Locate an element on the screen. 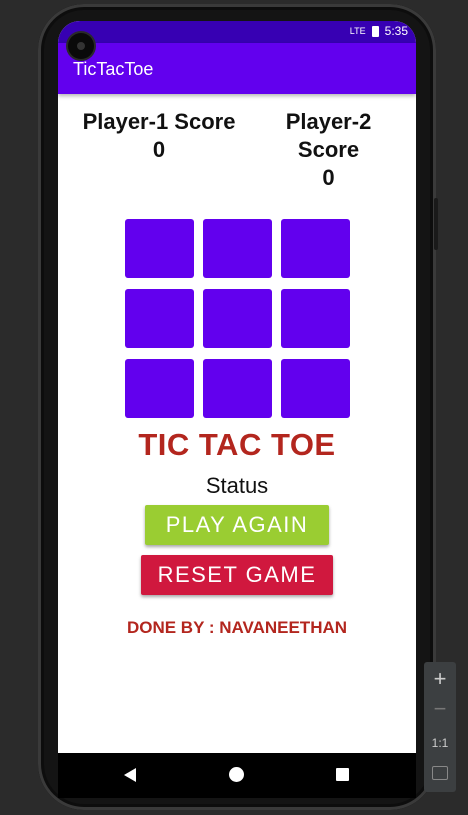 The height and width of the screenshot is (815, 468). player2-score-label: Player-2 Score is located at coordinates (328, 135).